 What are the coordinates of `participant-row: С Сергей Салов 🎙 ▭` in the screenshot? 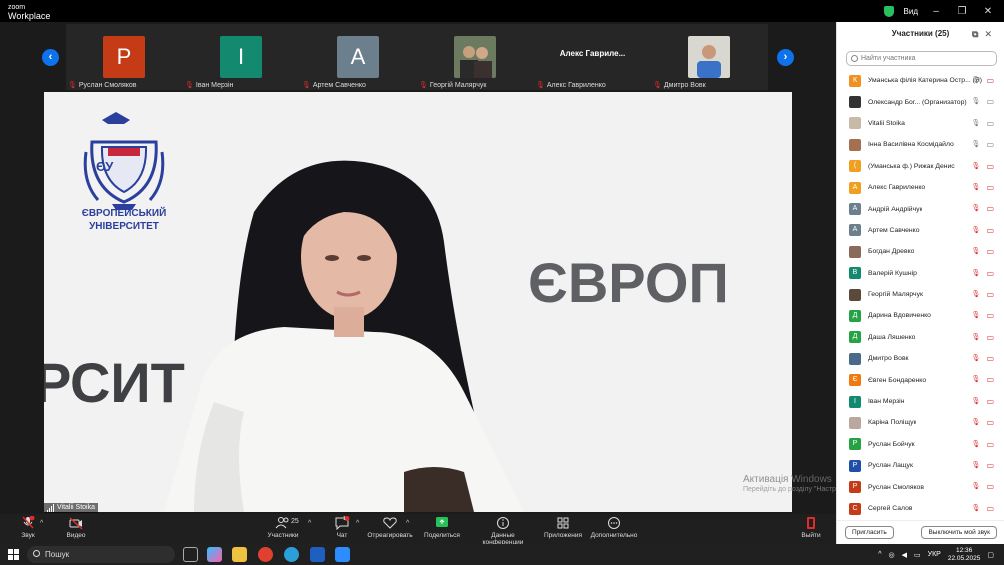 It's located at (920, 508).